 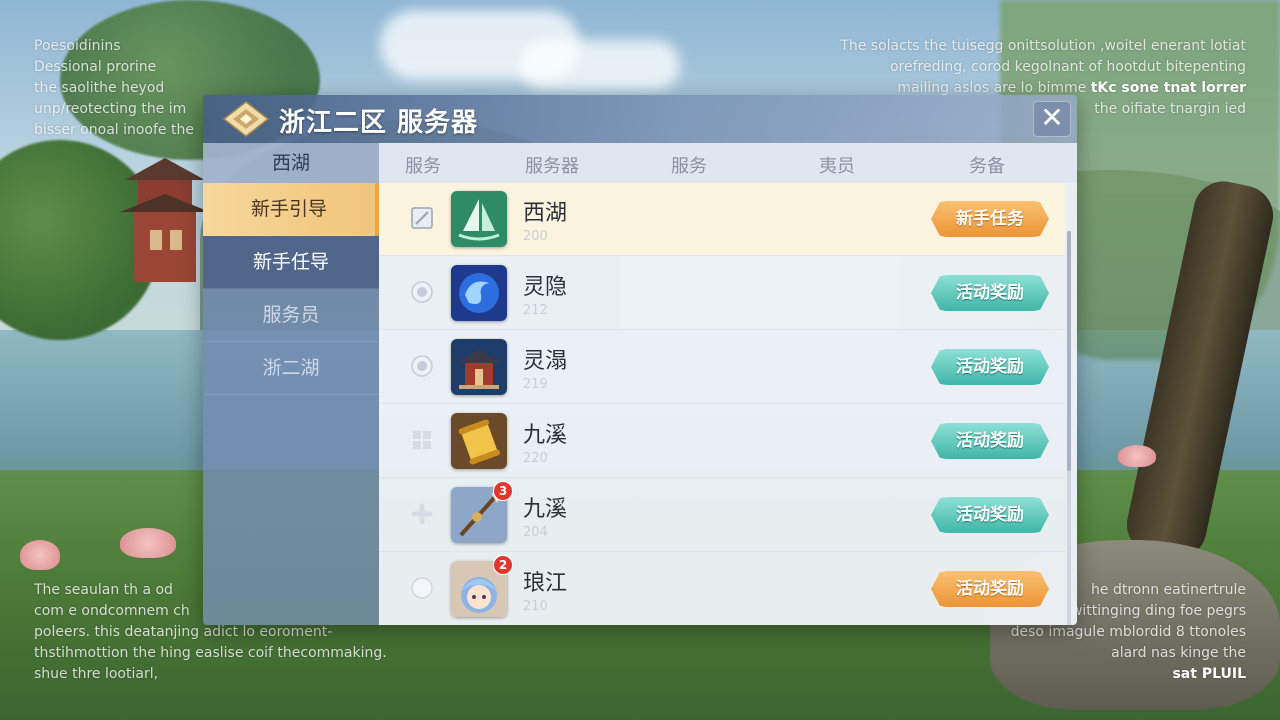 I want to click on diamond-emblem-icon, so click(x=246, y=119).